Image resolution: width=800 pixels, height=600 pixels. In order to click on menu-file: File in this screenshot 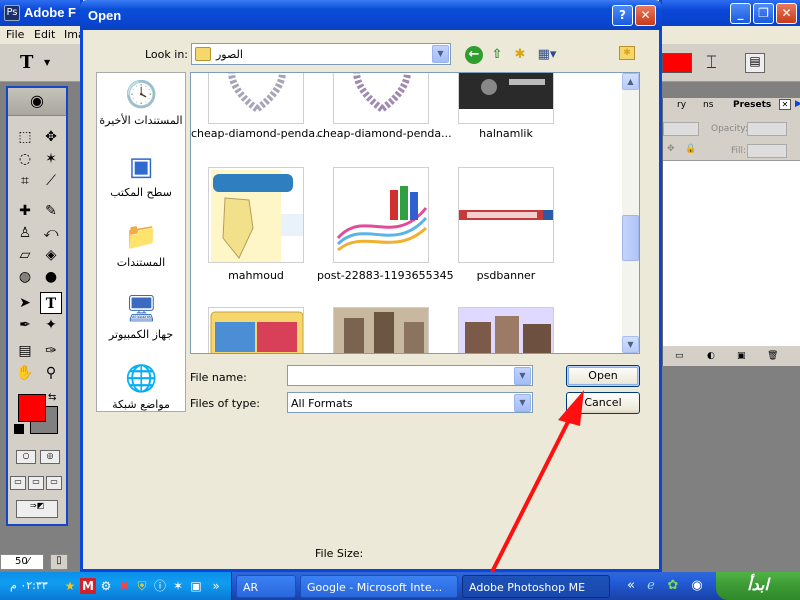, I will do `click(15, 34)`.